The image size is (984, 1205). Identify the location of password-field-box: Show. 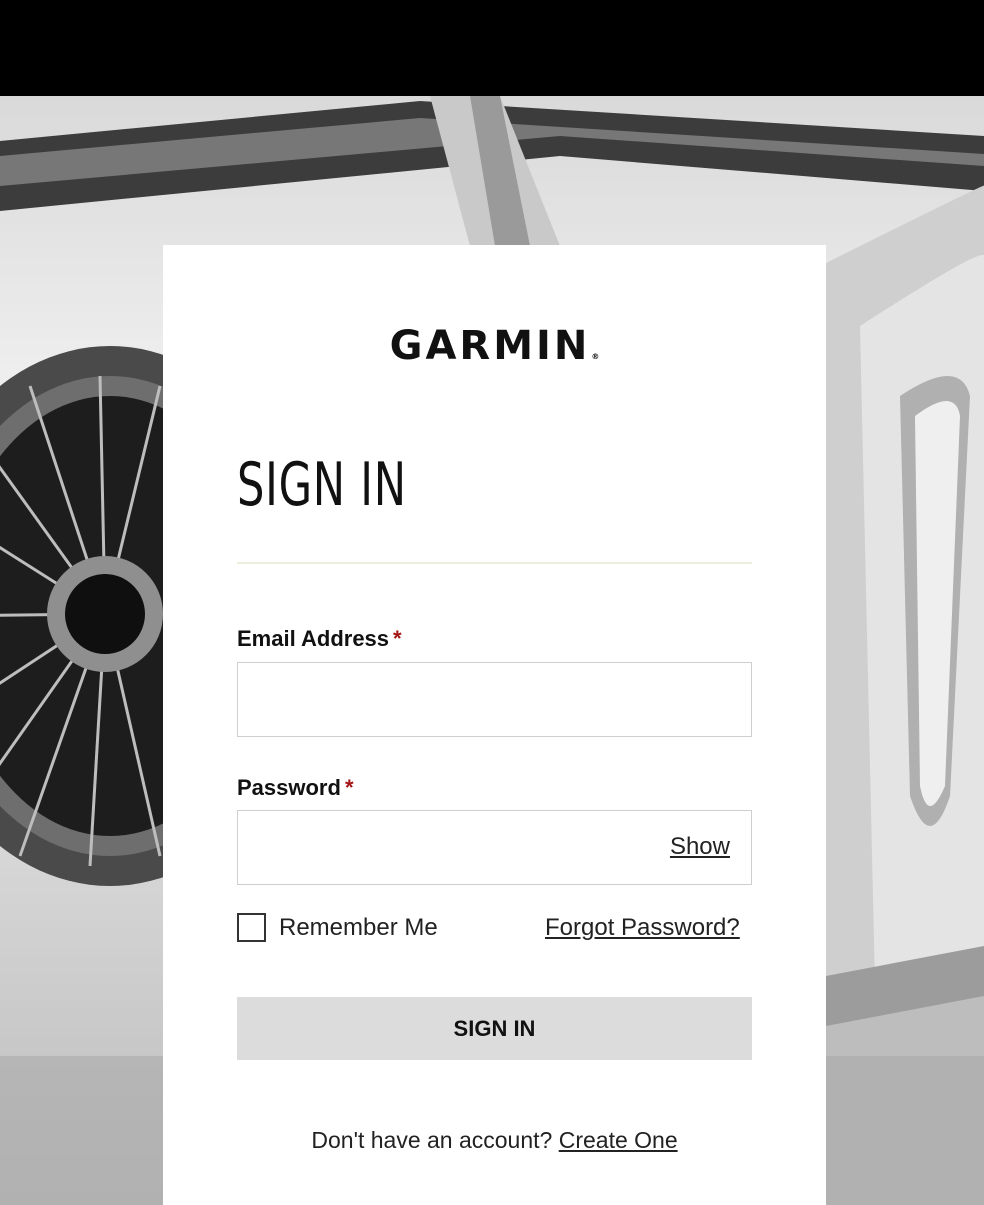
(494, 847).